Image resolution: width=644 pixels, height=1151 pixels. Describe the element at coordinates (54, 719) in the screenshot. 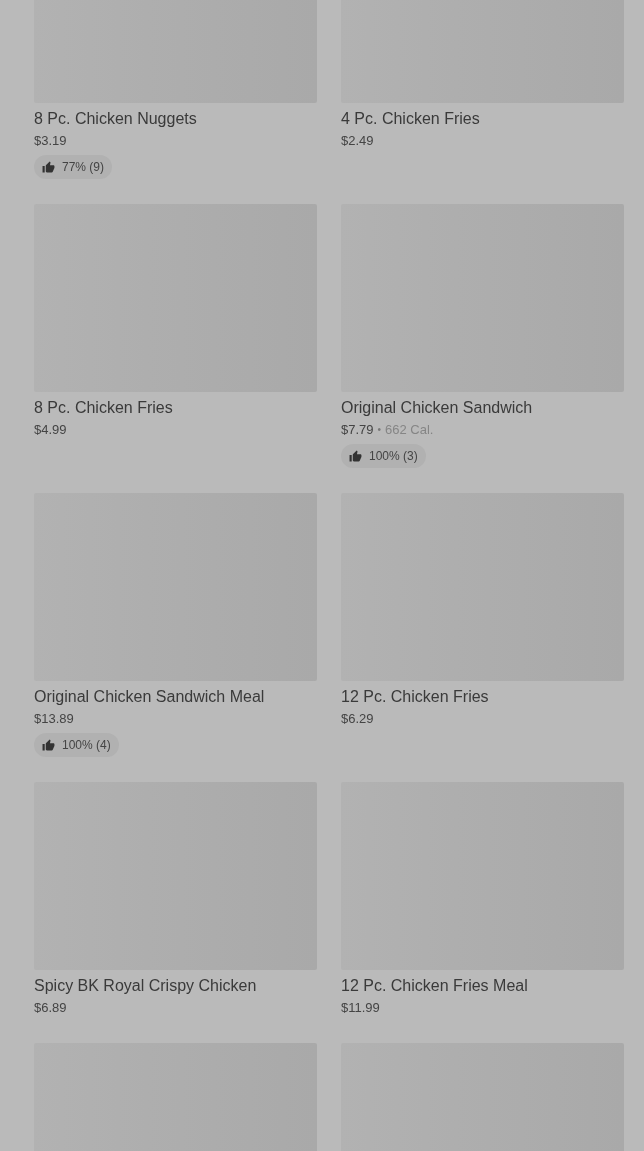

I see `item-price: $13.89` at that location.